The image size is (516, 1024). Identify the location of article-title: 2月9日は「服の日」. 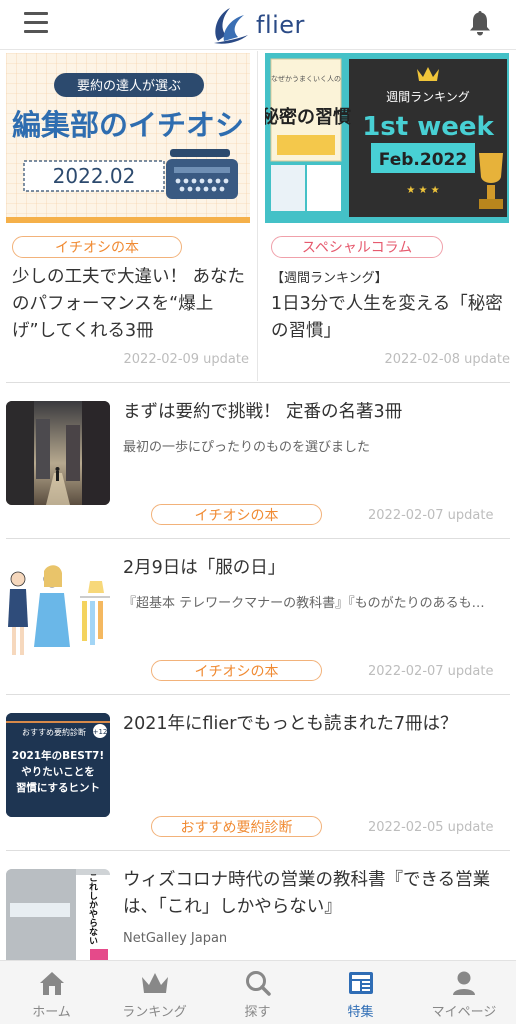
(204, 568).